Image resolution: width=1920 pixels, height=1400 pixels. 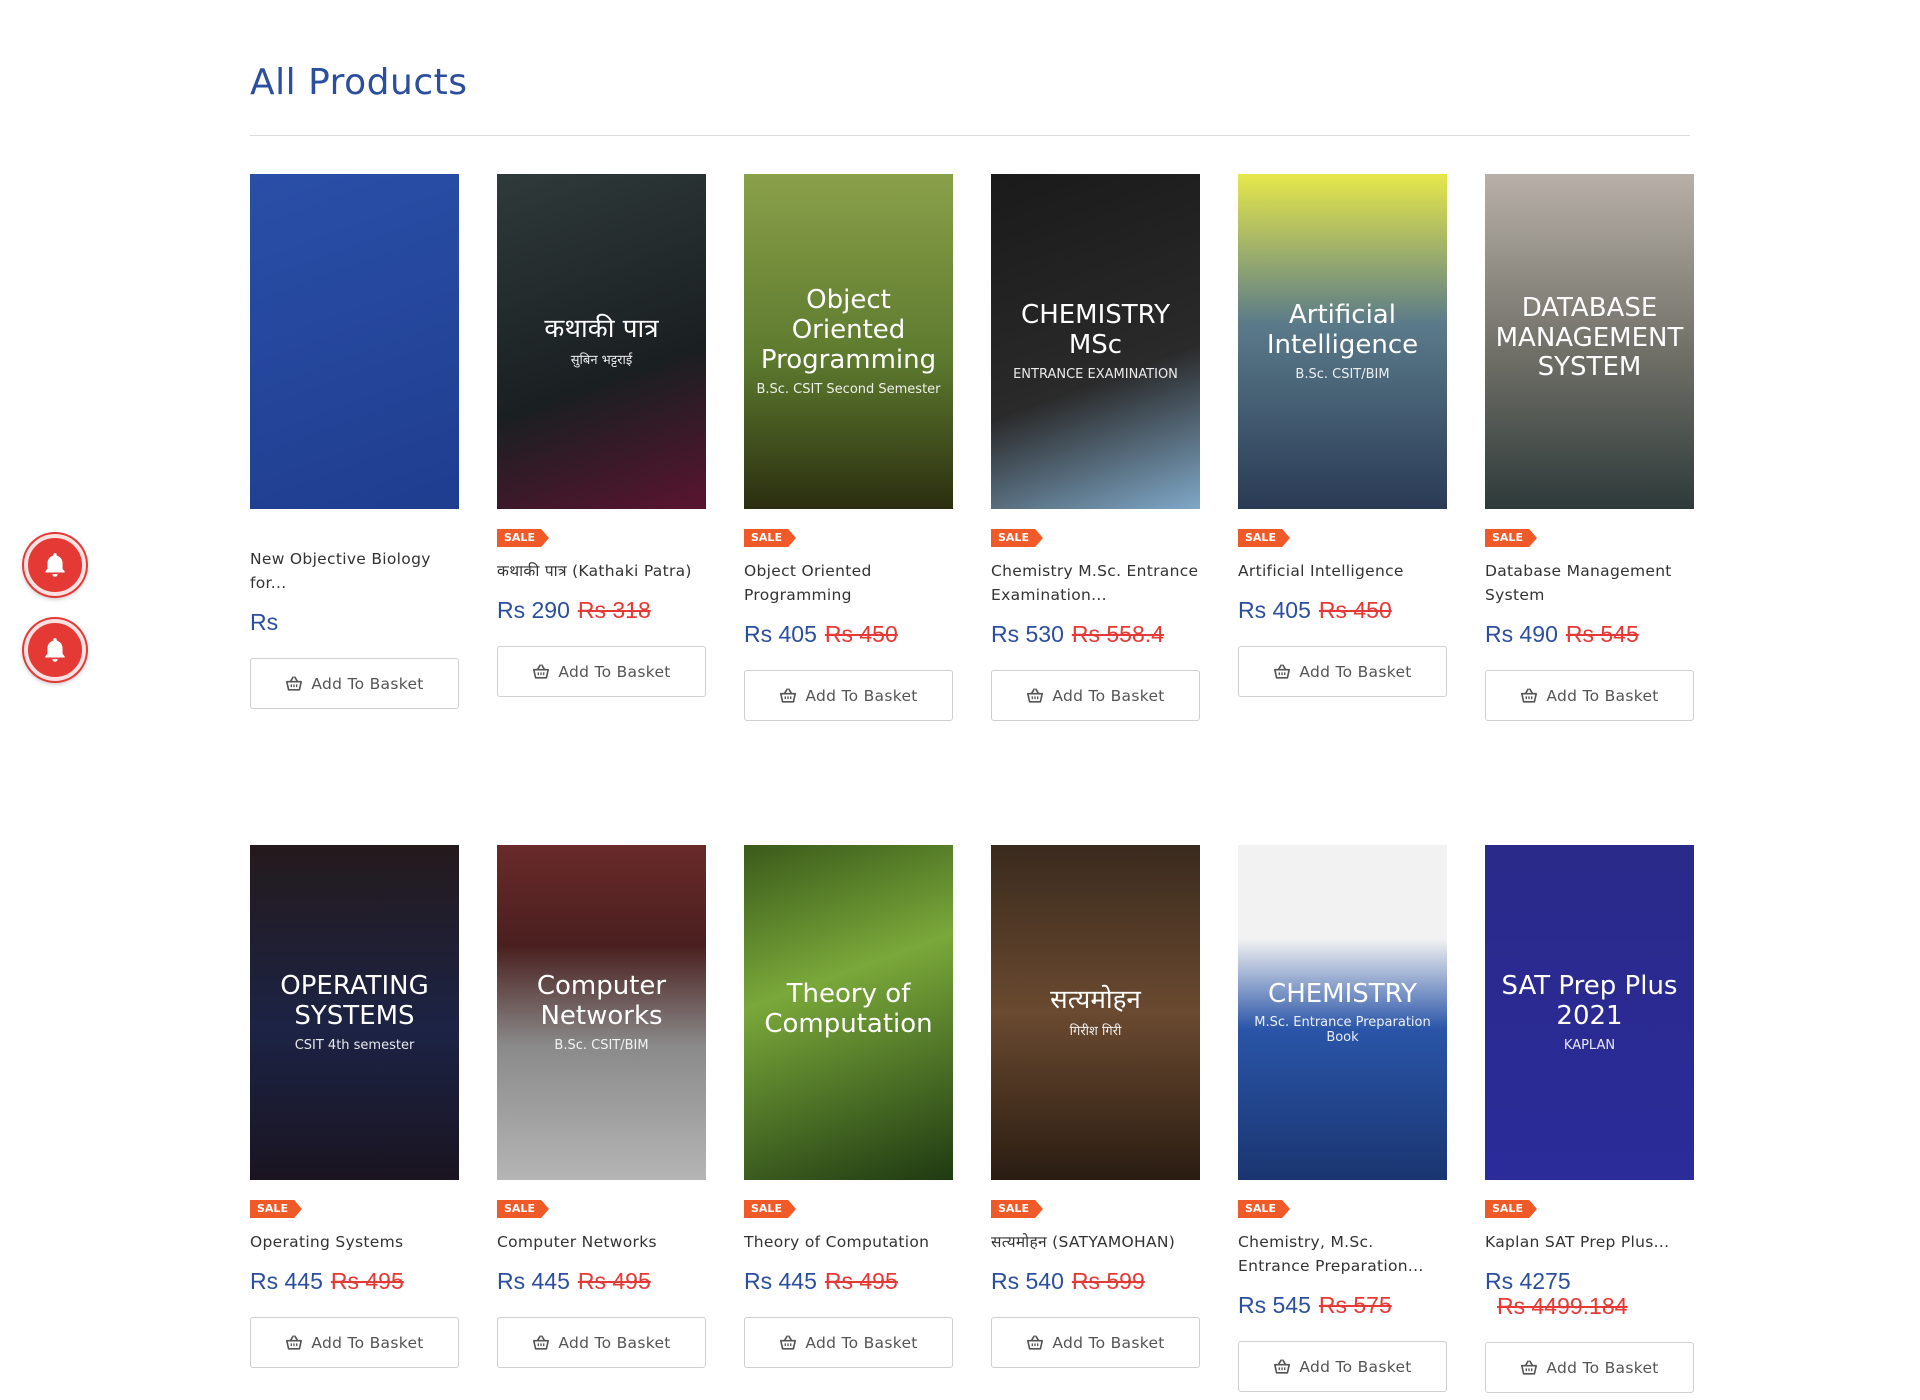 What do you see at coordinates (354, 341) in the screenshot?
I see `product-cover-image` at bounding box center [354, 341].